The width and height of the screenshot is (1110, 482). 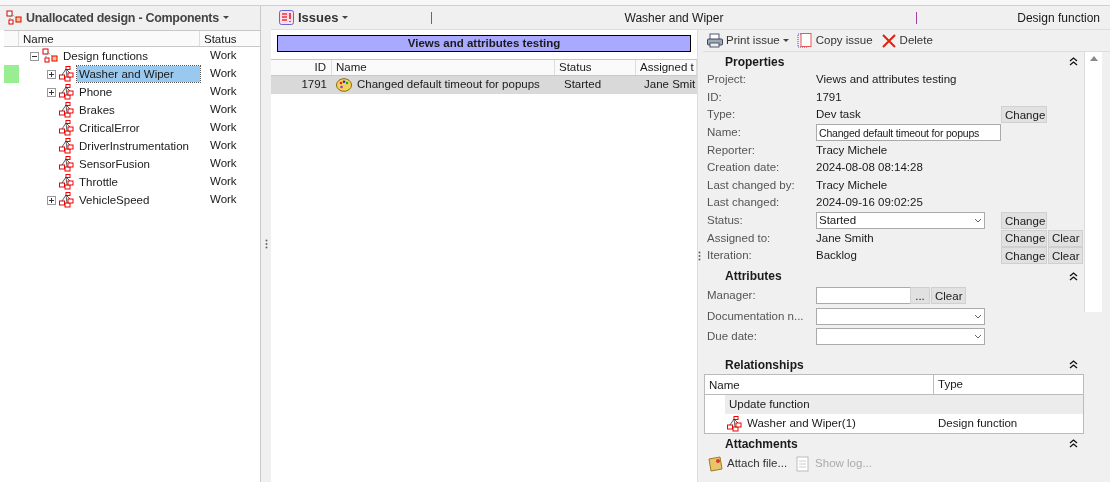 What do you see at coordinates (715, 464) in the screenshot?
I see `attach-icon` at bounding box center [715, 464].